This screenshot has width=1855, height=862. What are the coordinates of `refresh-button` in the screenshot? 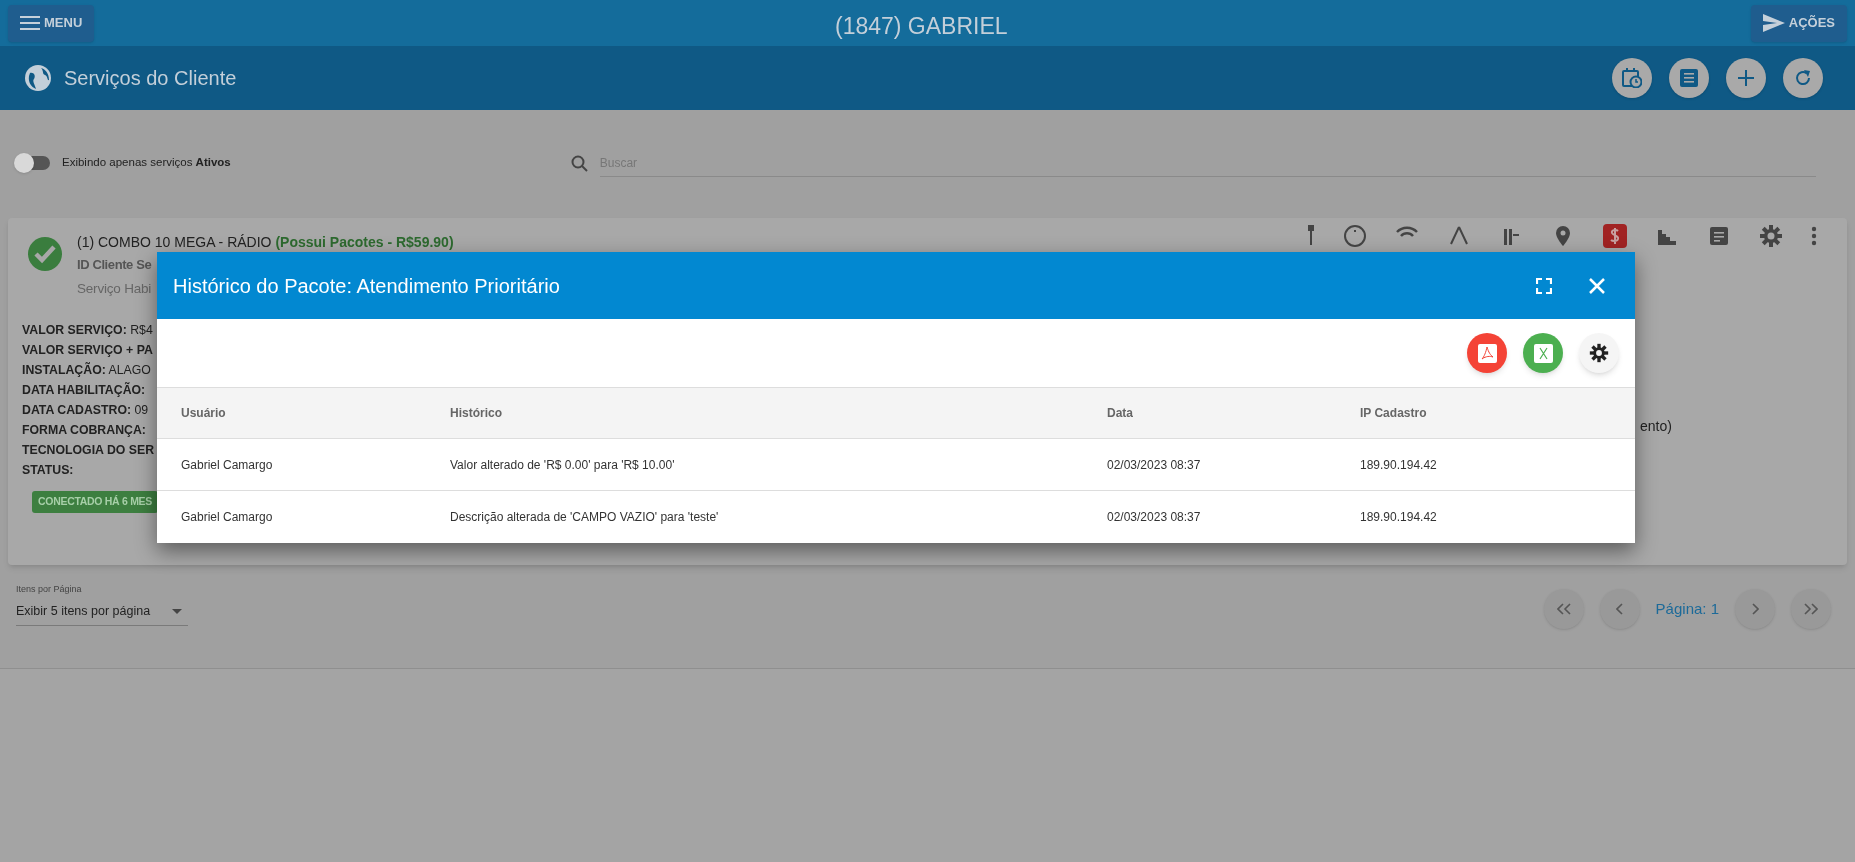 It's located at (1803, 78).